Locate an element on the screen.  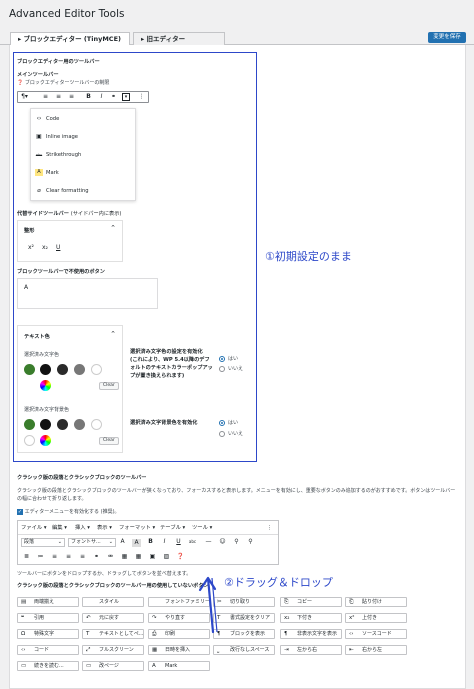
unused-button-page-break: ▭ 改ページ is located at coordinates (113, 666).